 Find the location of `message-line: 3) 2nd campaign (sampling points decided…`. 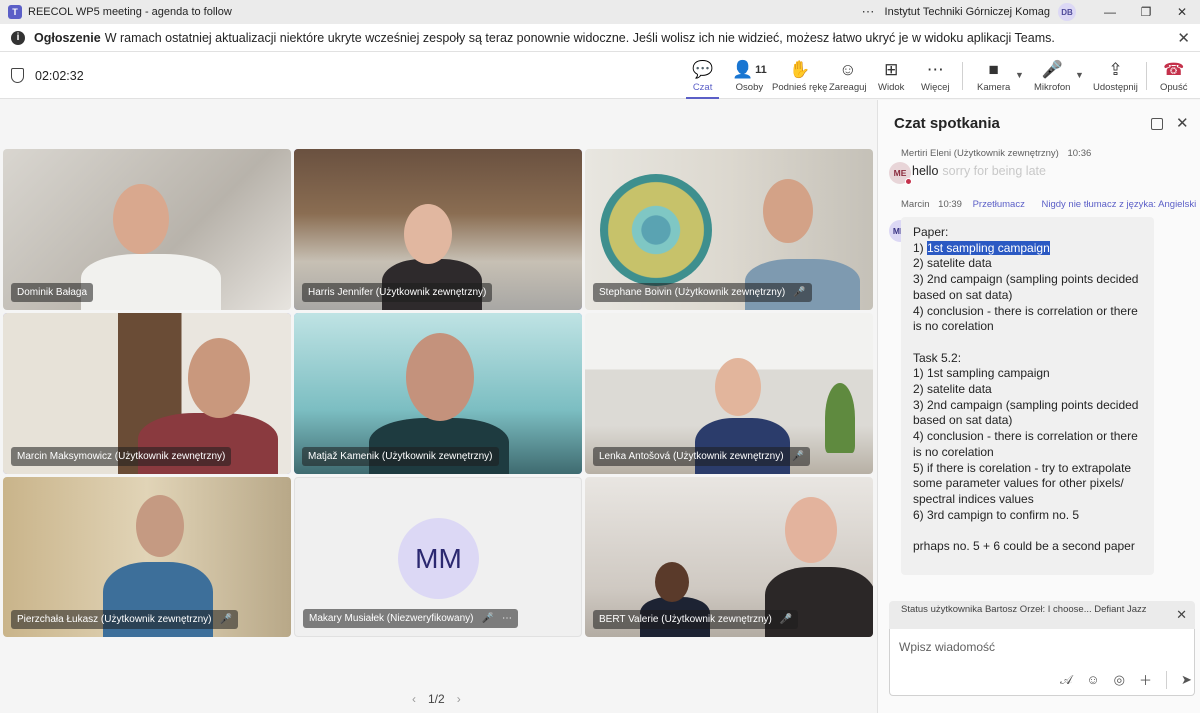

message-line: 3) 2nd campaign (sampling points decided… is located at coordinates (1027, 412).